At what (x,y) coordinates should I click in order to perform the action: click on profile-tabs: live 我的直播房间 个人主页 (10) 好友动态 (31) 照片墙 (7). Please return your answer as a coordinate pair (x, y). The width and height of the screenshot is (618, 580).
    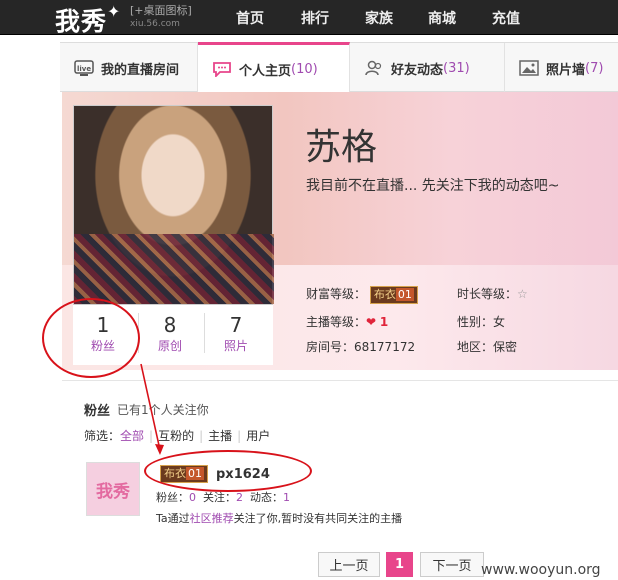
    Looking at the image, I should click on (339, 67).